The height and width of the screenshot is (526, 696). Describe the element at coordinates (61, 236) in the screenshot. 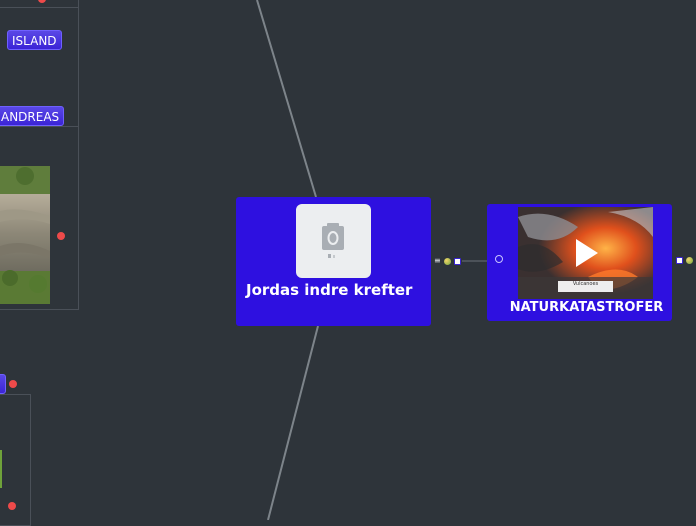

I see `red-marker-image` at that location.